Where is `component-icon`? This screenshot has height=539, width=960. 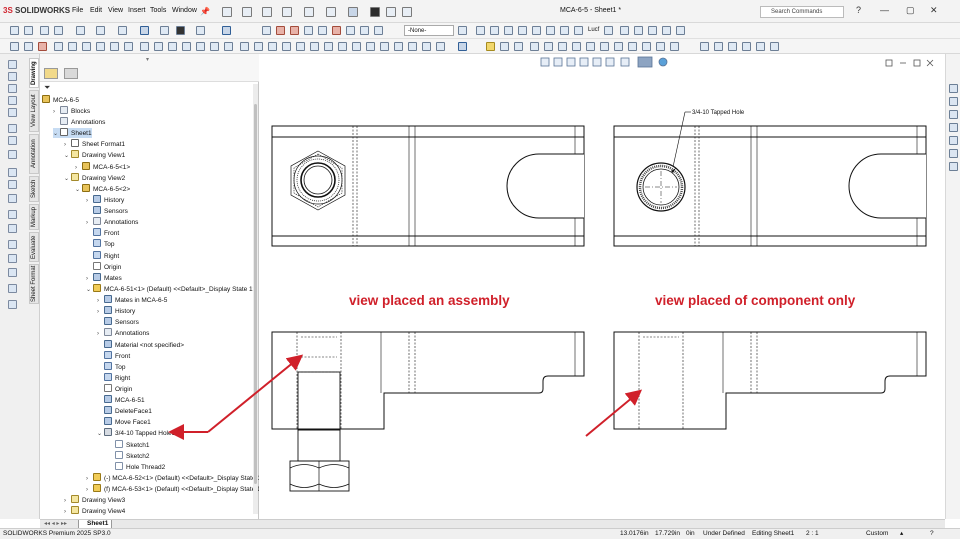 component-icon is located at coordinates (518, 46).